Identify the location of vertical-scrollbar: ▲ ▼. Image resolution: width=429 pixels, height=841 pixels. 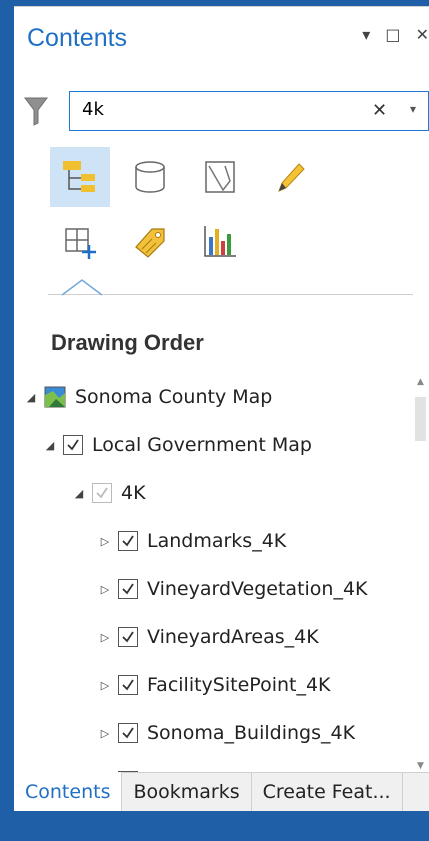
(420, 574).